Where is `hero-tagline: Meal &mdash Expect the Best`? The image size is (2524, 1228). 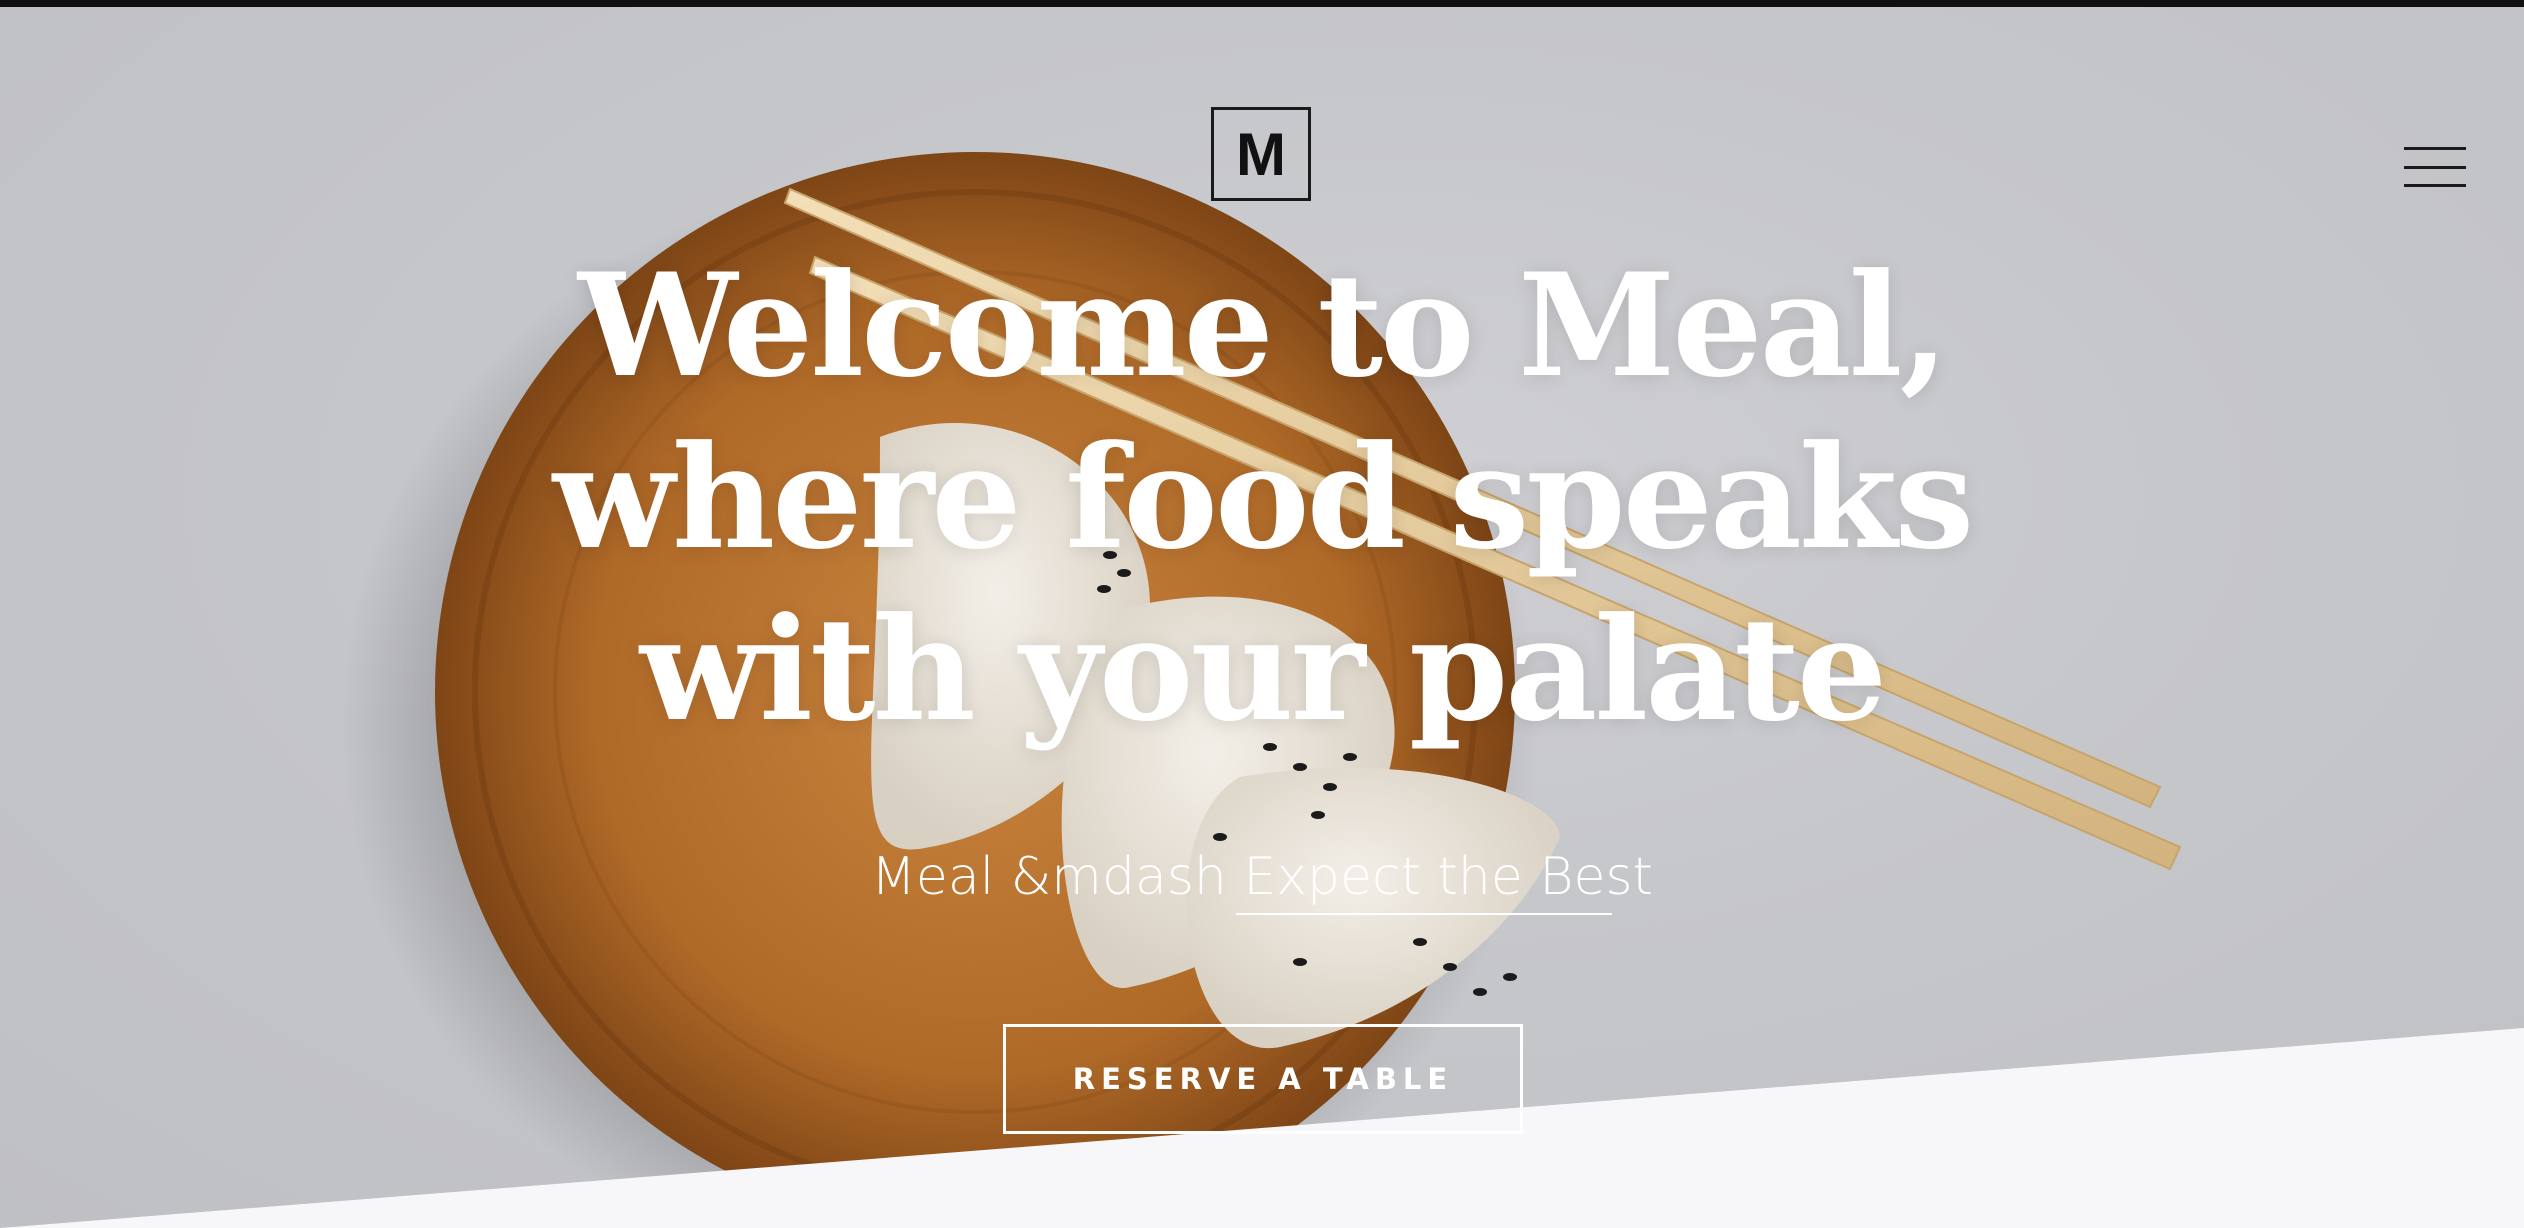
hero-tagline: Meal &mdash Expect the Best is located at coordinates (1262, 877).